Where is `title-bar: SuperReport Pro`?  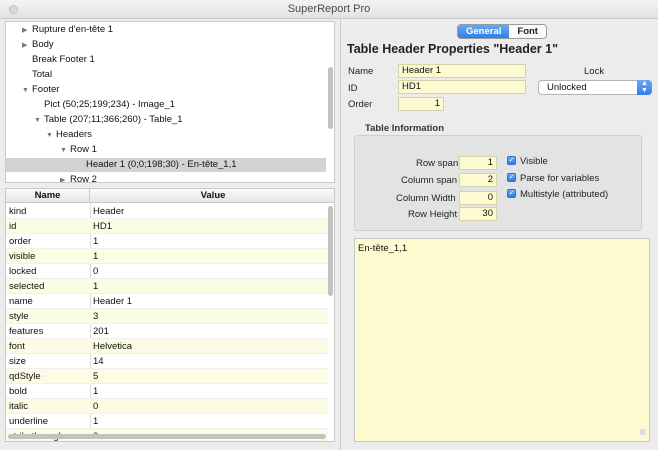
title-bar: SuperReport Pro is located at coordinates (329, 9).